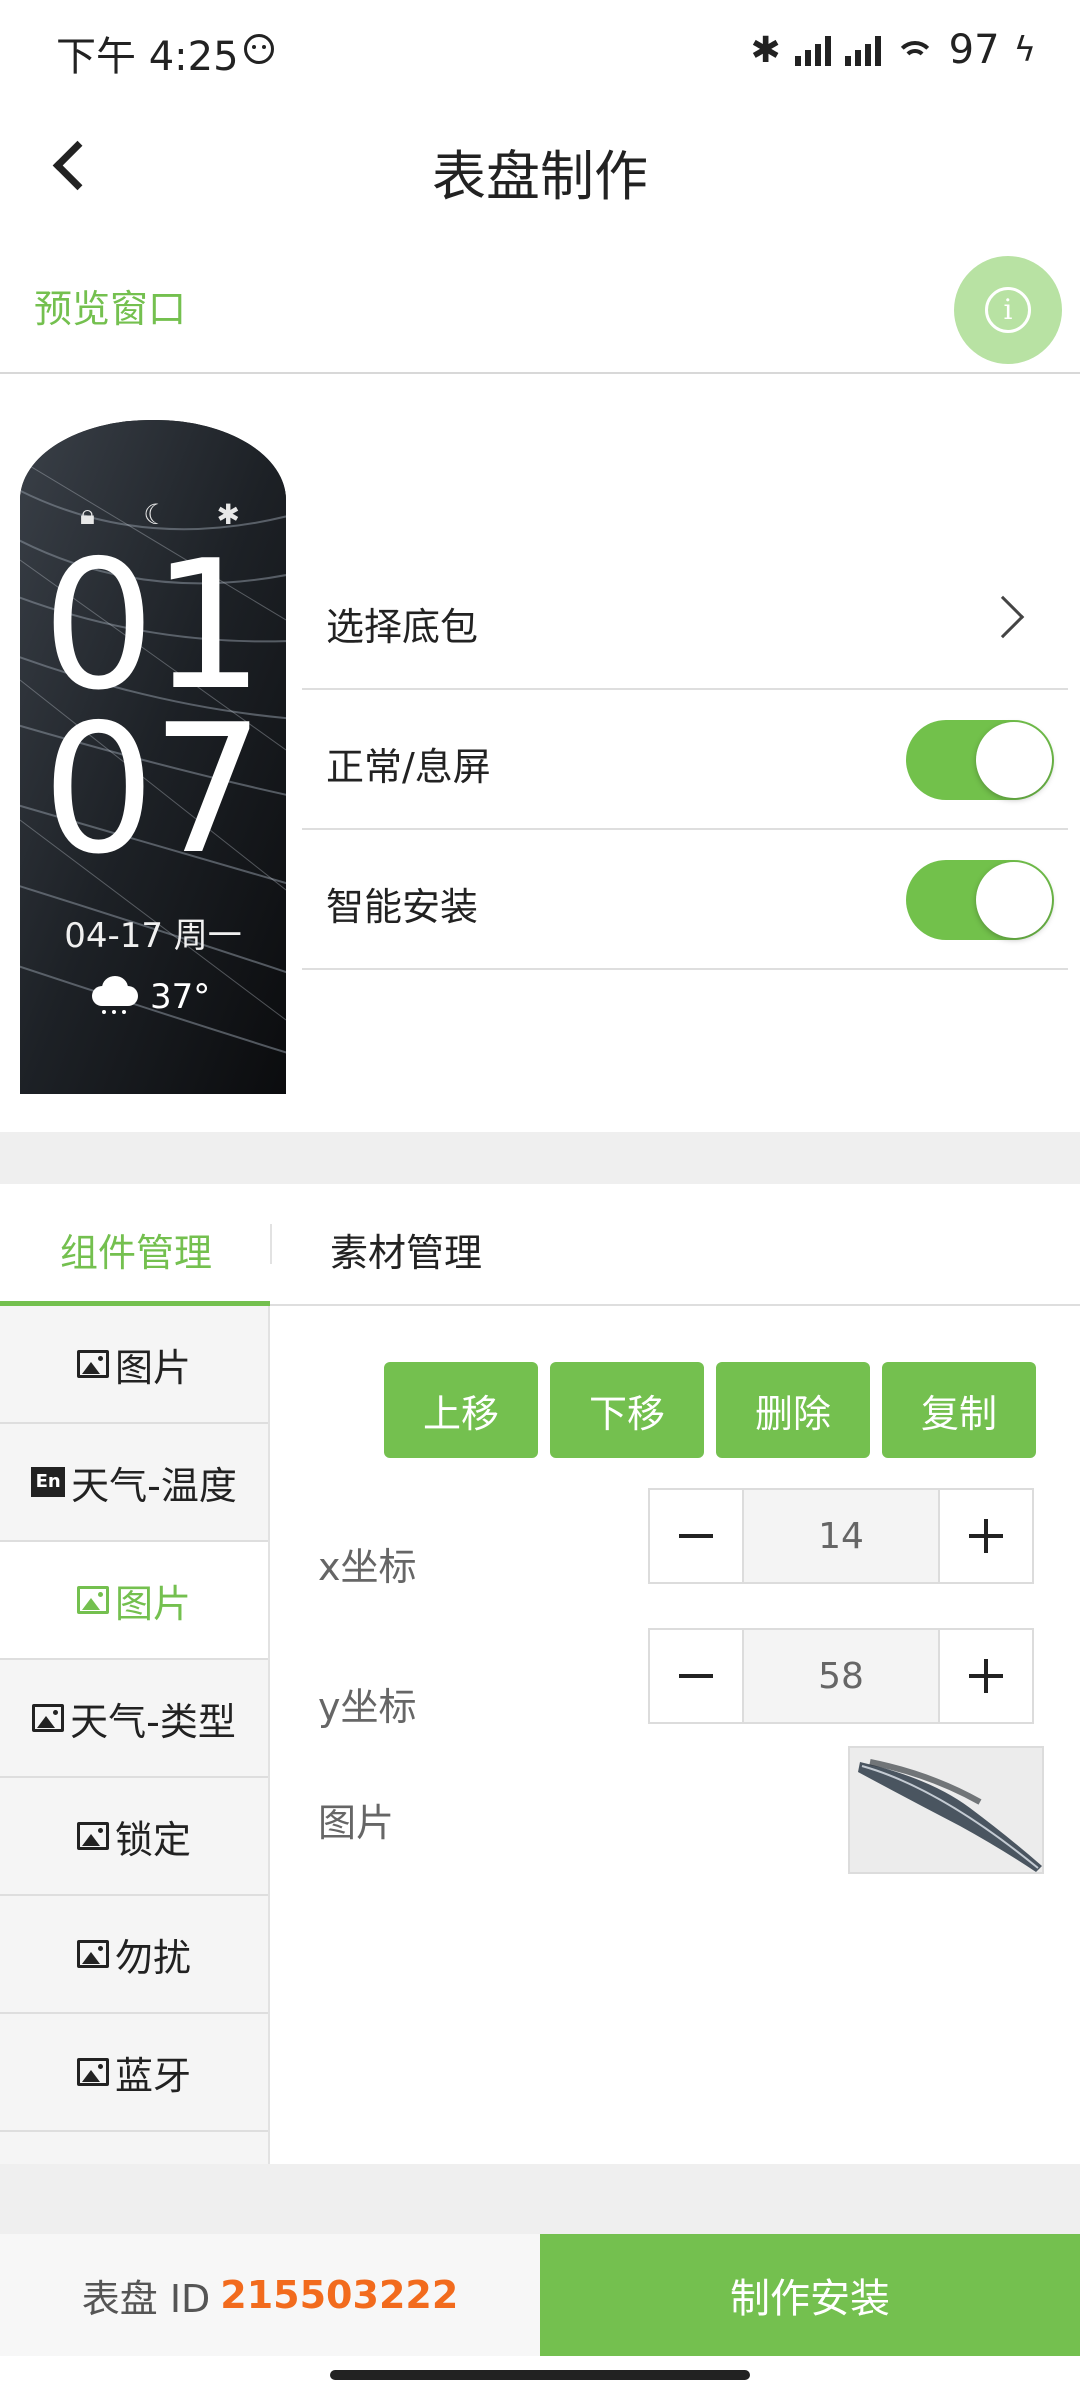 This screenshot has height=2400, width=1080. Describe the element at coordinates (149, 997) in the screenshot. I see `watch-weather: 37°` at that location.